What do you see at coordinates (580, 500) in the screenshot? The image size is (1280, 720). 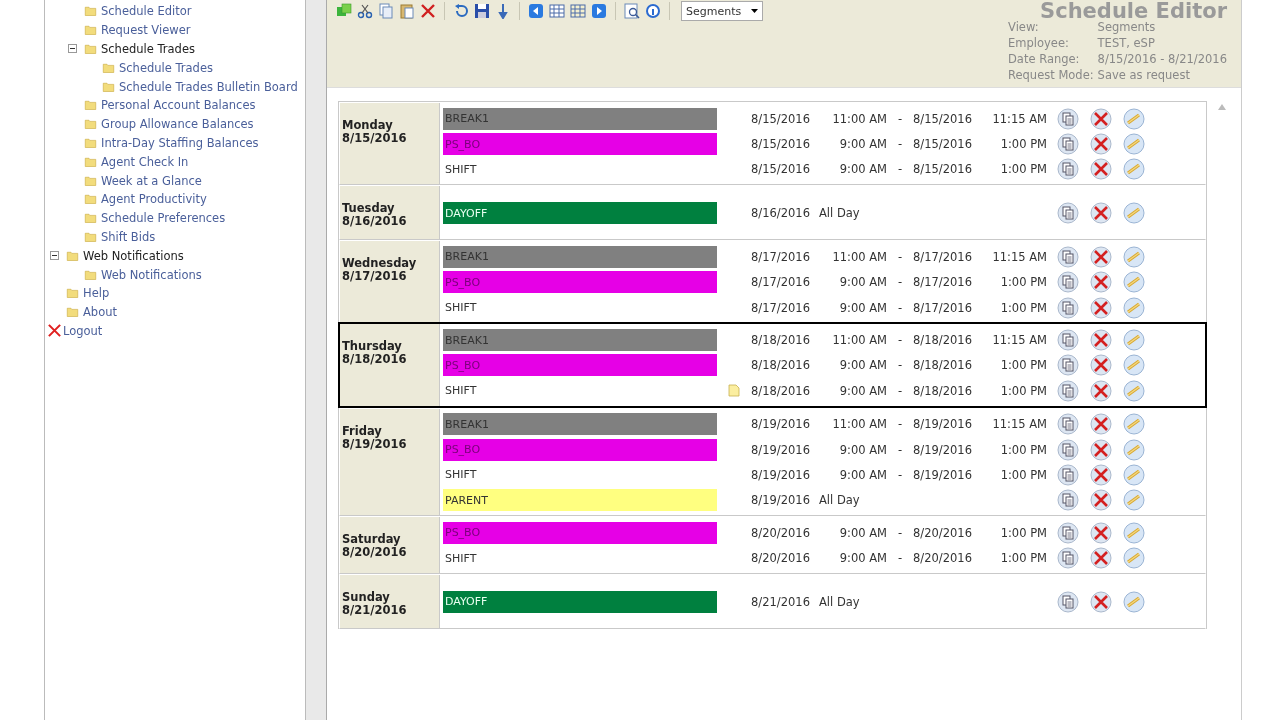 I see `segment-bar: PARENT` at bounding box center [580, 500].